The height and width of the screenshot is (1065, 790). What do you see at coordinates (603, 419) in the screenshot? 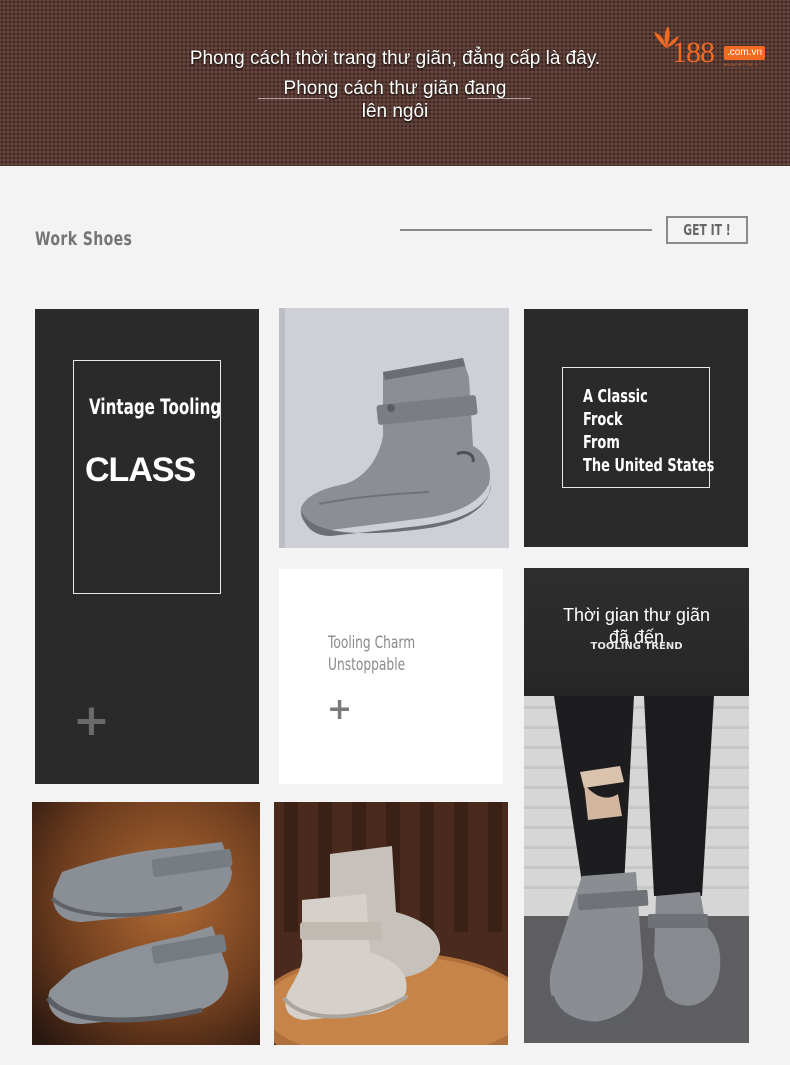
I see `classic-line-2: Frock` at bounding box center [603, 419].